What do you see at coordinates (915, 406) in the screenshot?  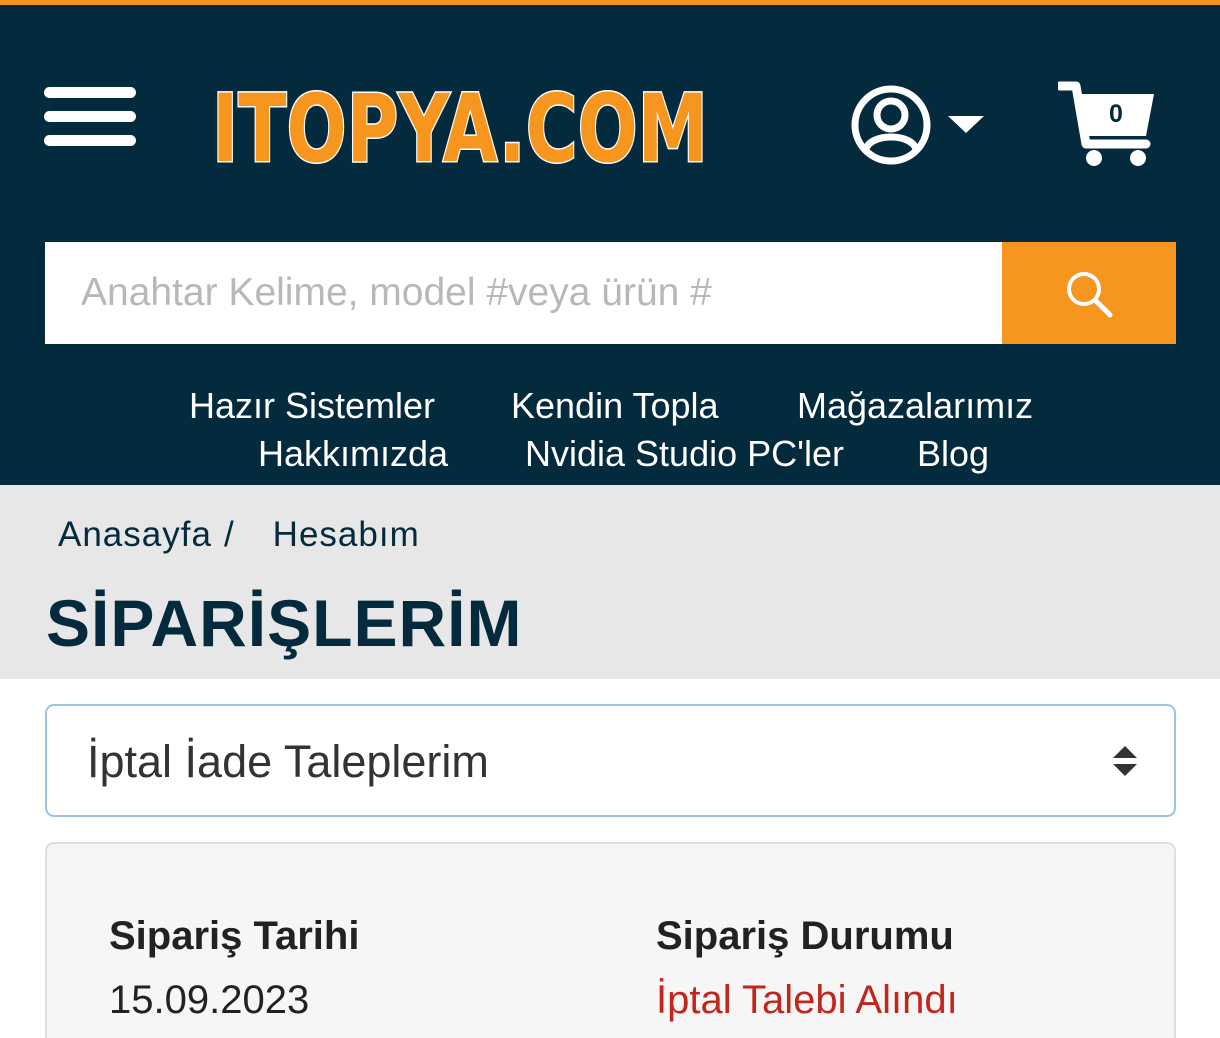 I see `nav-link-magazalarimiz: Mağazalarımız` at bounding box center [915, 406].